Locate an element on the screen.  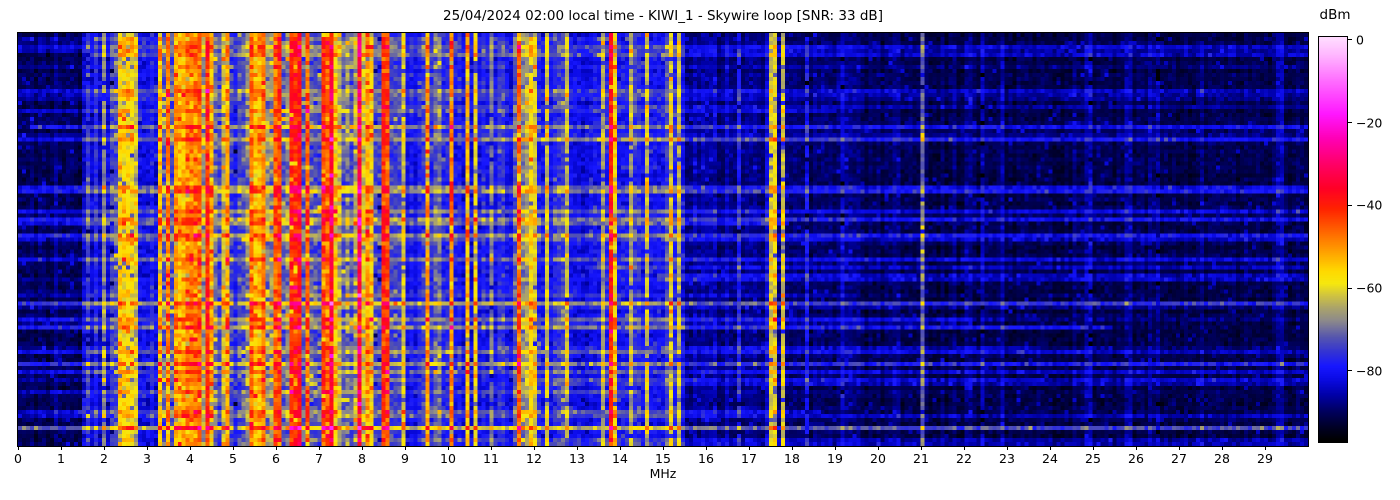
x-tick-label: 5 is located at coordinates (233, 458).